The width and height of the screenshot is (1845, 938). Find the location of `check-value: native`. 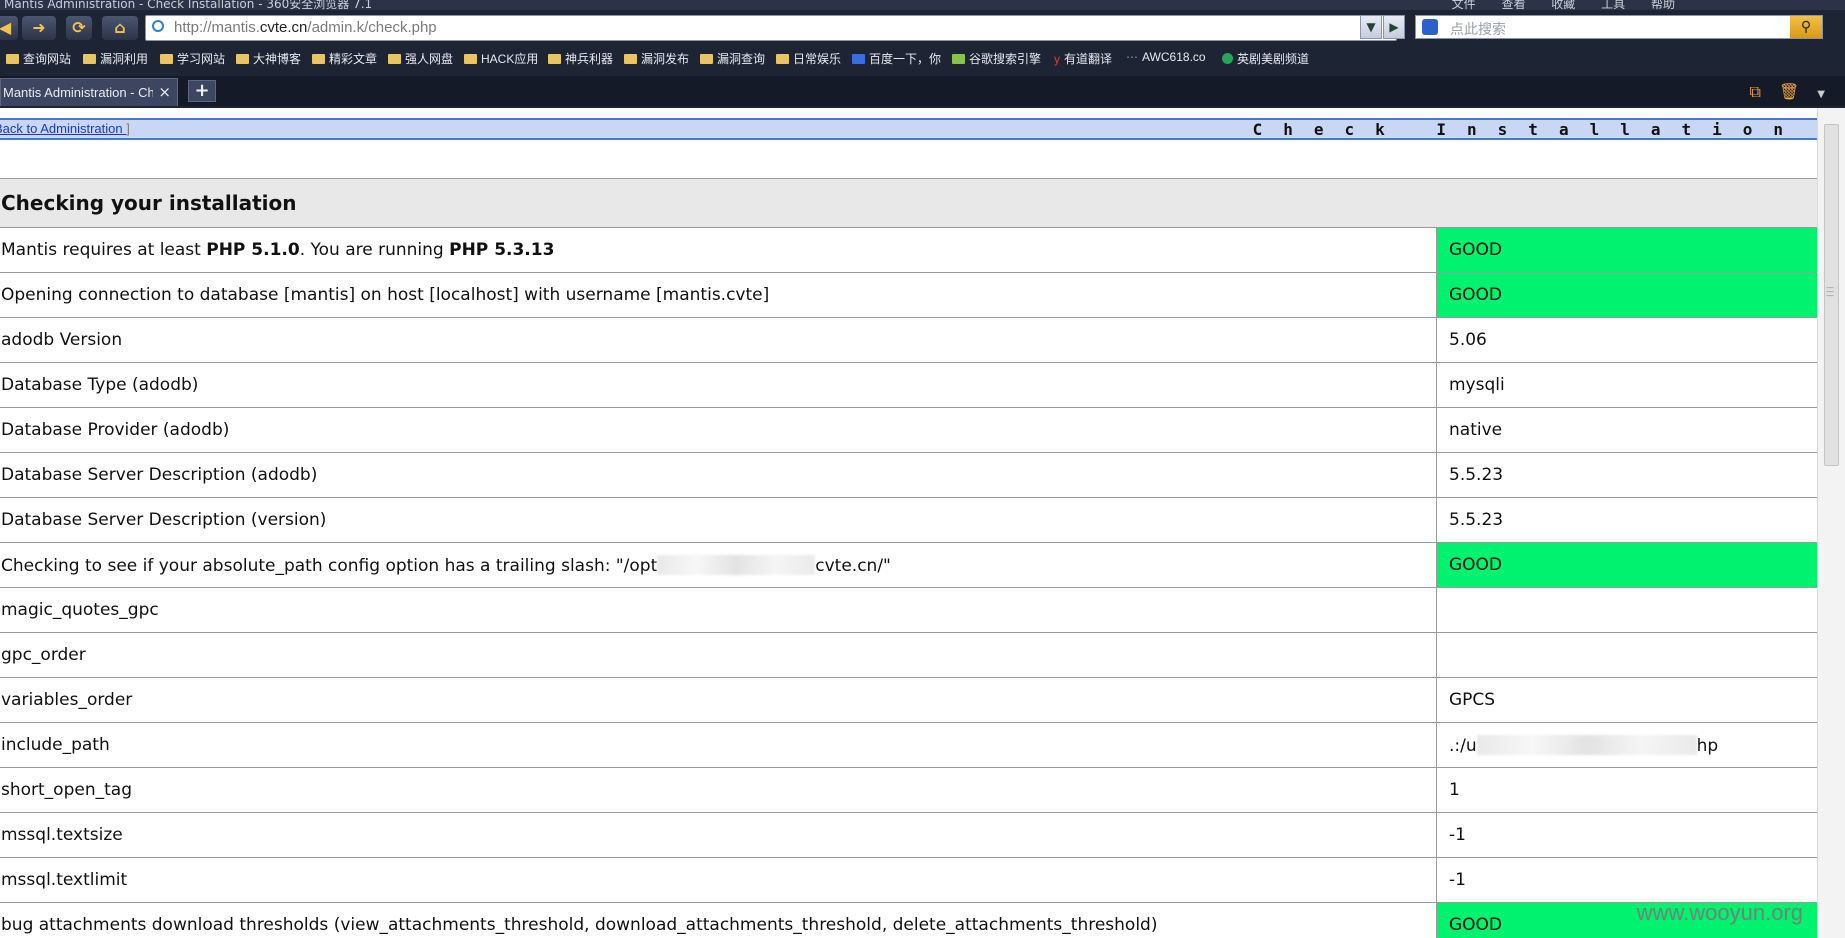

check-value: native is located at coordinates (1627, 430).